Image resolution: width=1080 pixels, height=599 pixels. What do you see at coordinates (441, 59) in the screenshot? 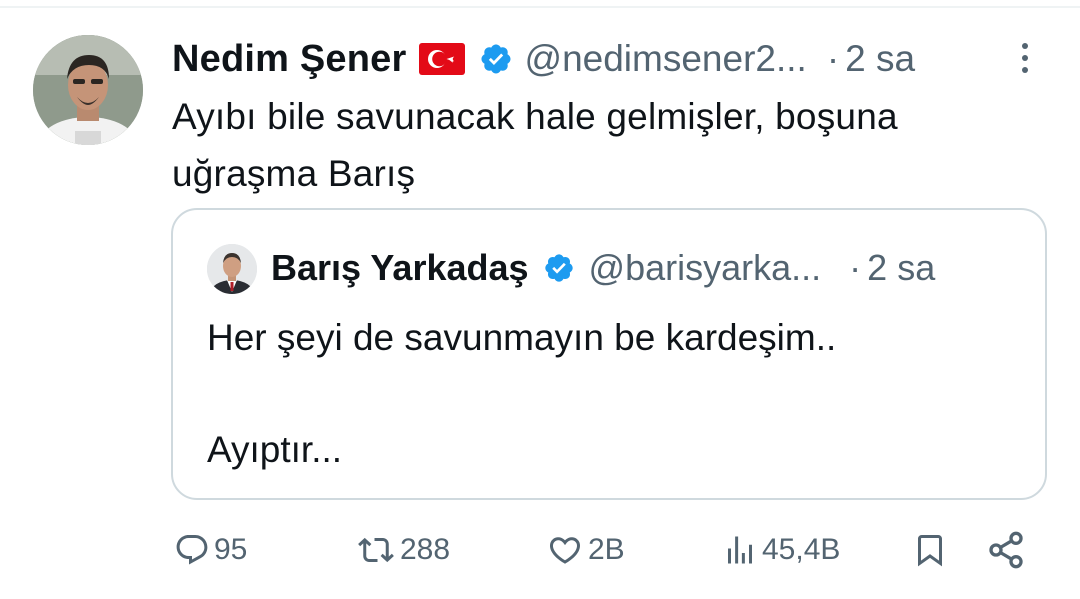
I see `turkey-flag-icon` at bounding box center [441, 59].